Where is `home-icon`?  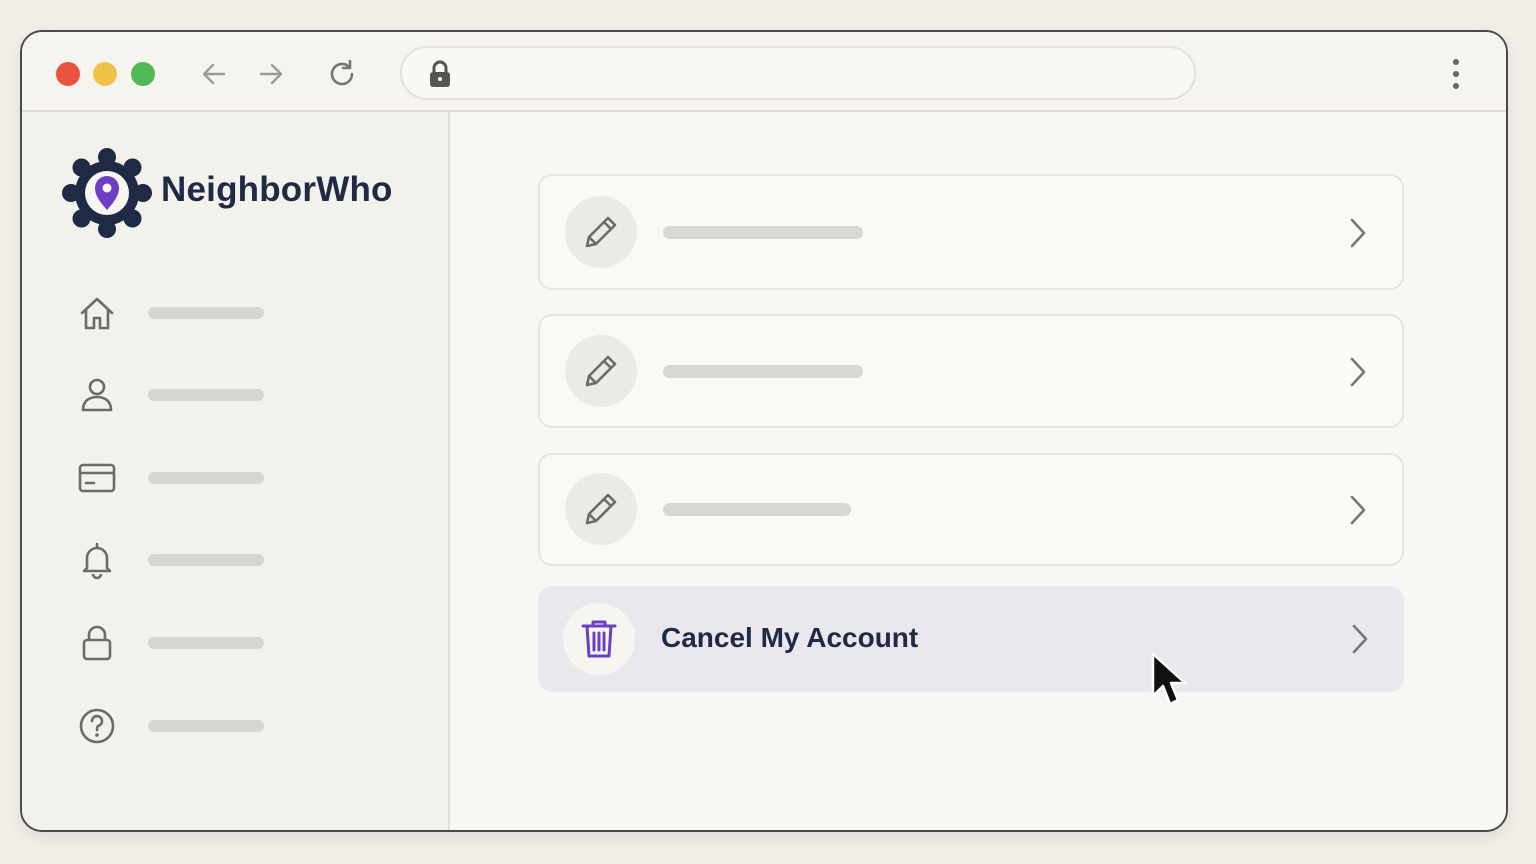 home-icon is located at coordinates (97, 313).